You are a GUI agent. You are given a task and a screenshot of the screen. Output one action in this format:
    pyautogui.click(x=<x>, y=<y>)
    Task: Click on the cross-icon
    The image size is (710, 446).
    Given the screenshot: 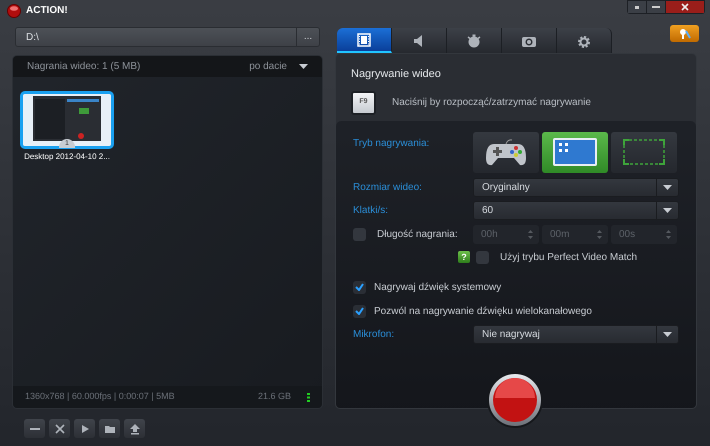 What is the action you would take?
    pyautogui.click(x=60, y=428)
    